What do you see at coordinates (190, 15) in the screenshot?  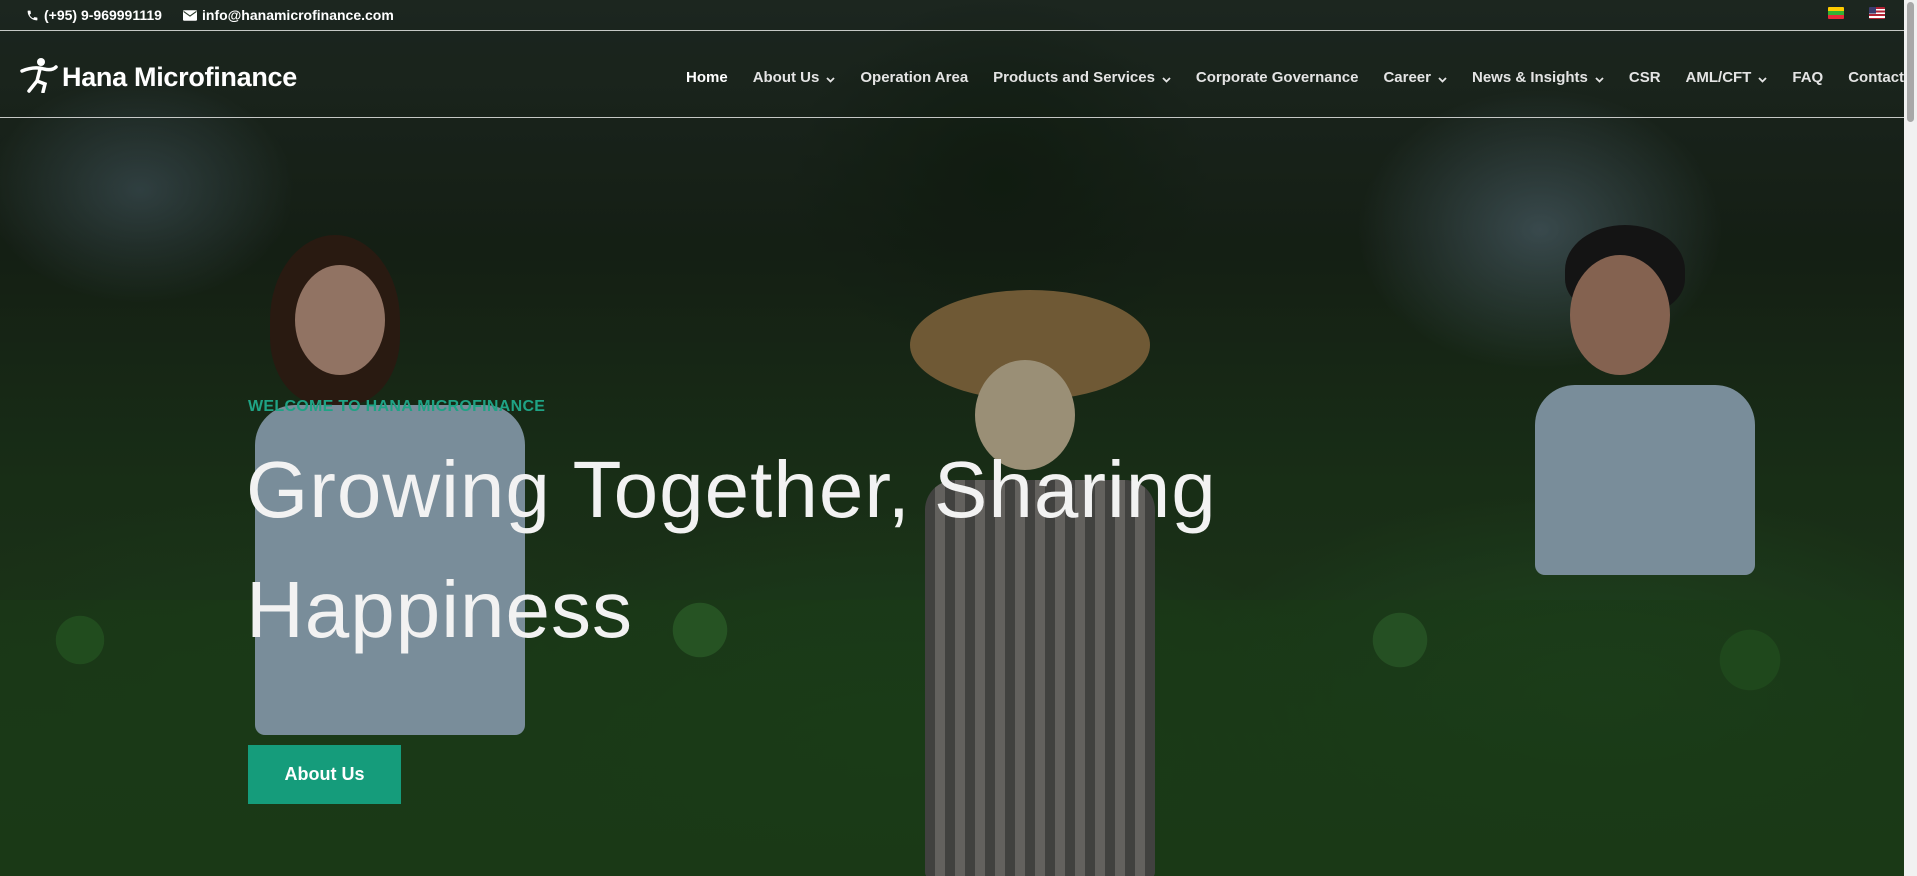 I see `envelope-icon` at bounding box center [190, 15].